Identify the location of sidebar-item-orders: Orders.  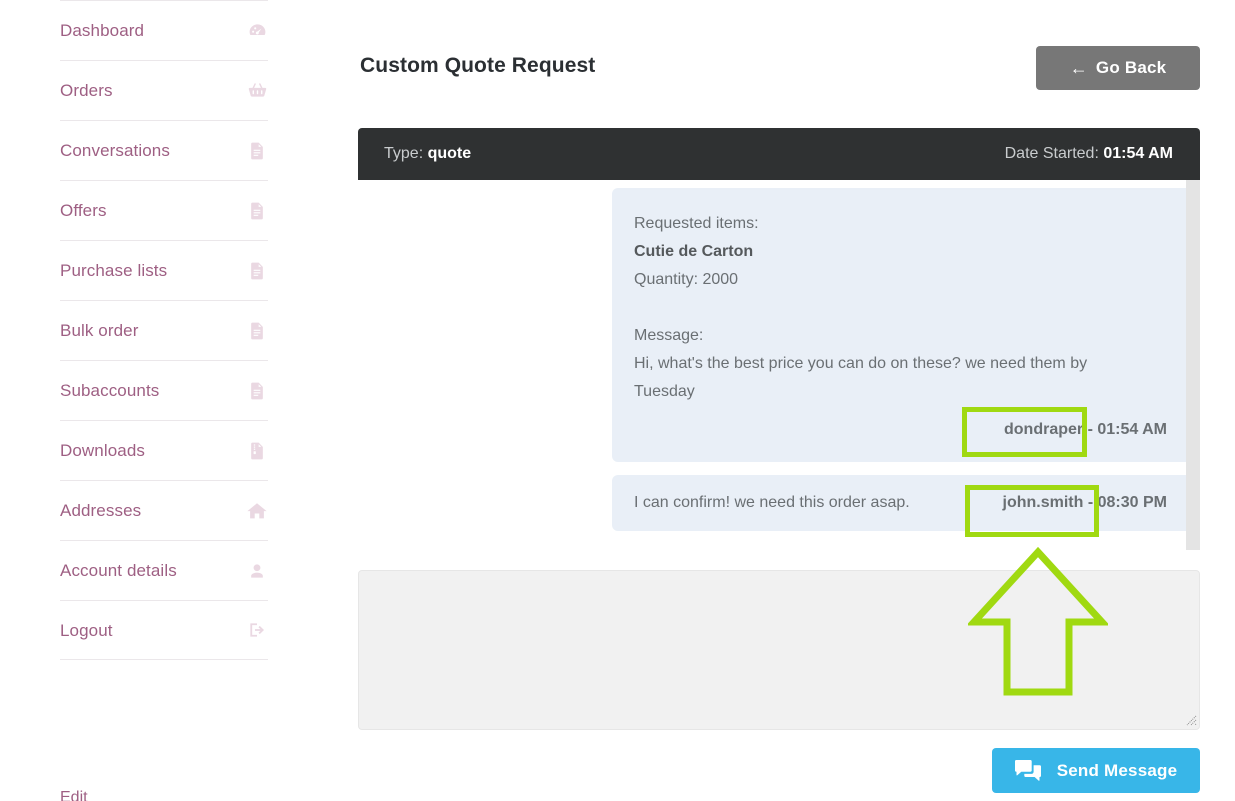
(164, 90).